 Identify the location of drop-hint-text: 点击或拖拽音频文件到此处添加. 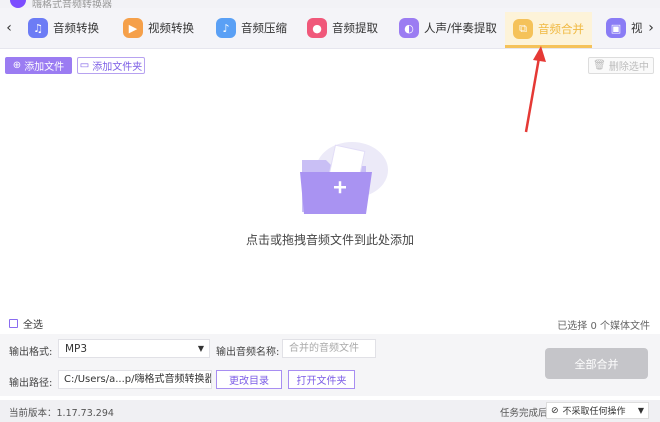
(329, 240).